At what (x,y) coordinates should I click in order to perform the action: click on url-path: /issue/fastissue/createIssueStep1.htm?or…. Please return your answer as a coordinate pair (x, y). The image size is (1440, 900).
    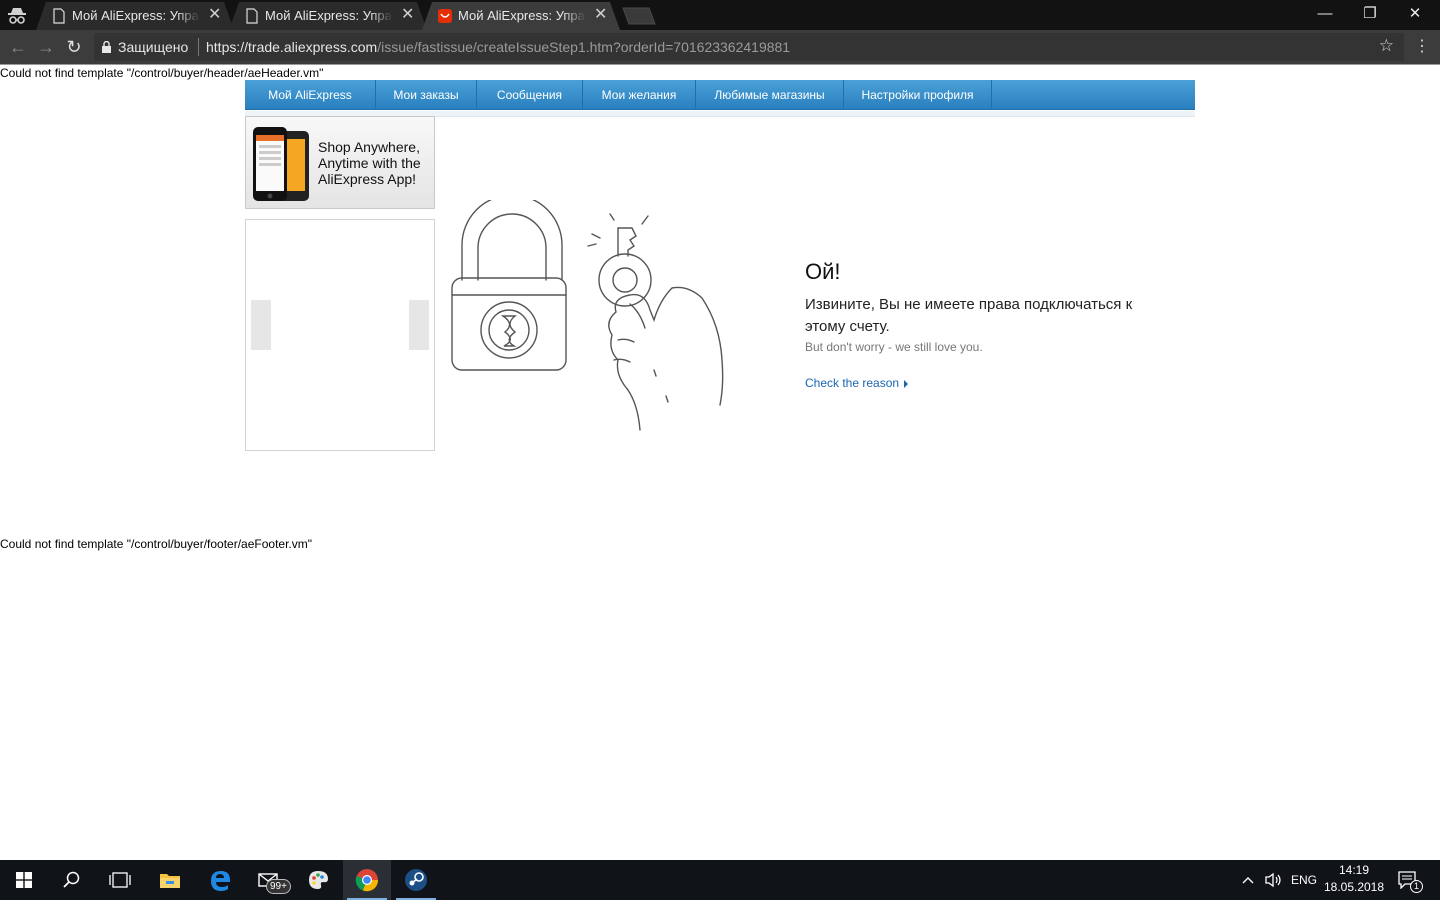
    Looking at the image, I should click on (584, 47).